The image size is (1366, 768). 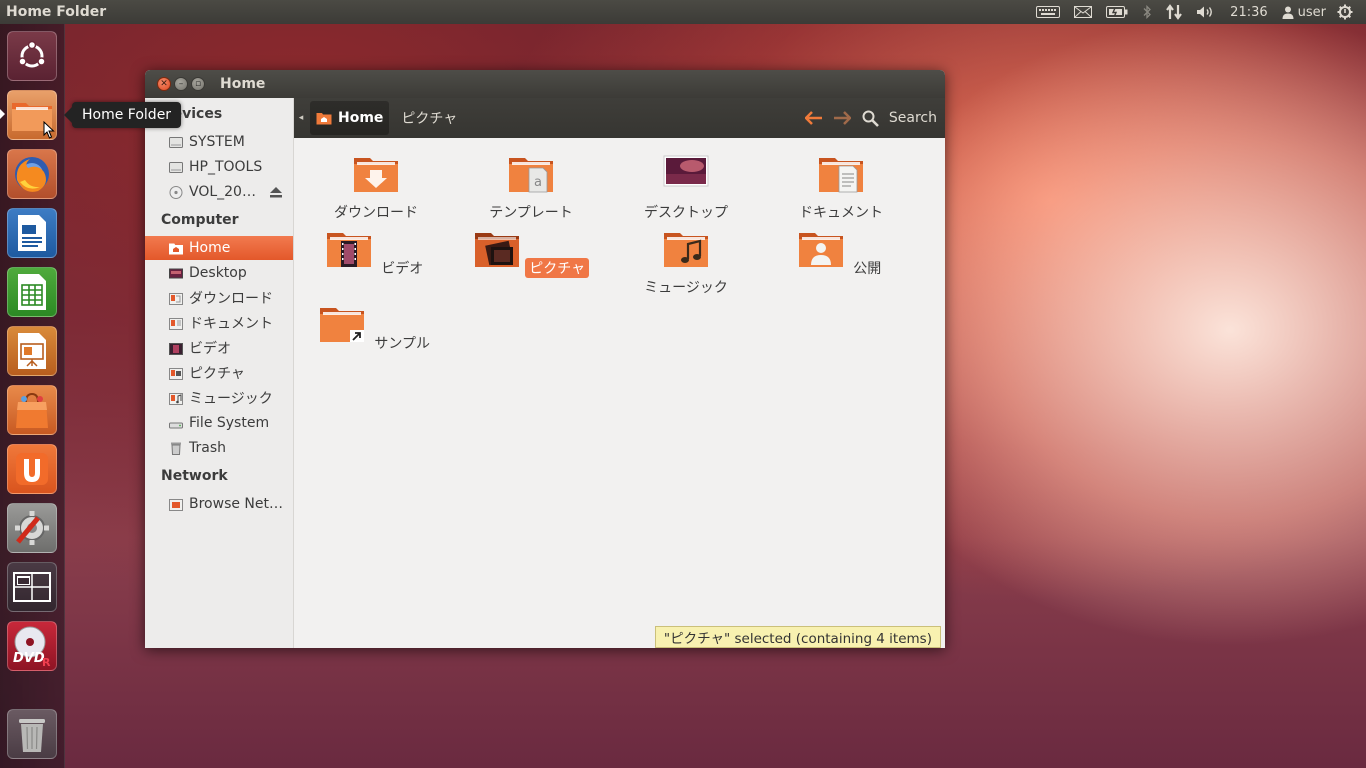 I want to click on back-button, so click(x=814, y=118).